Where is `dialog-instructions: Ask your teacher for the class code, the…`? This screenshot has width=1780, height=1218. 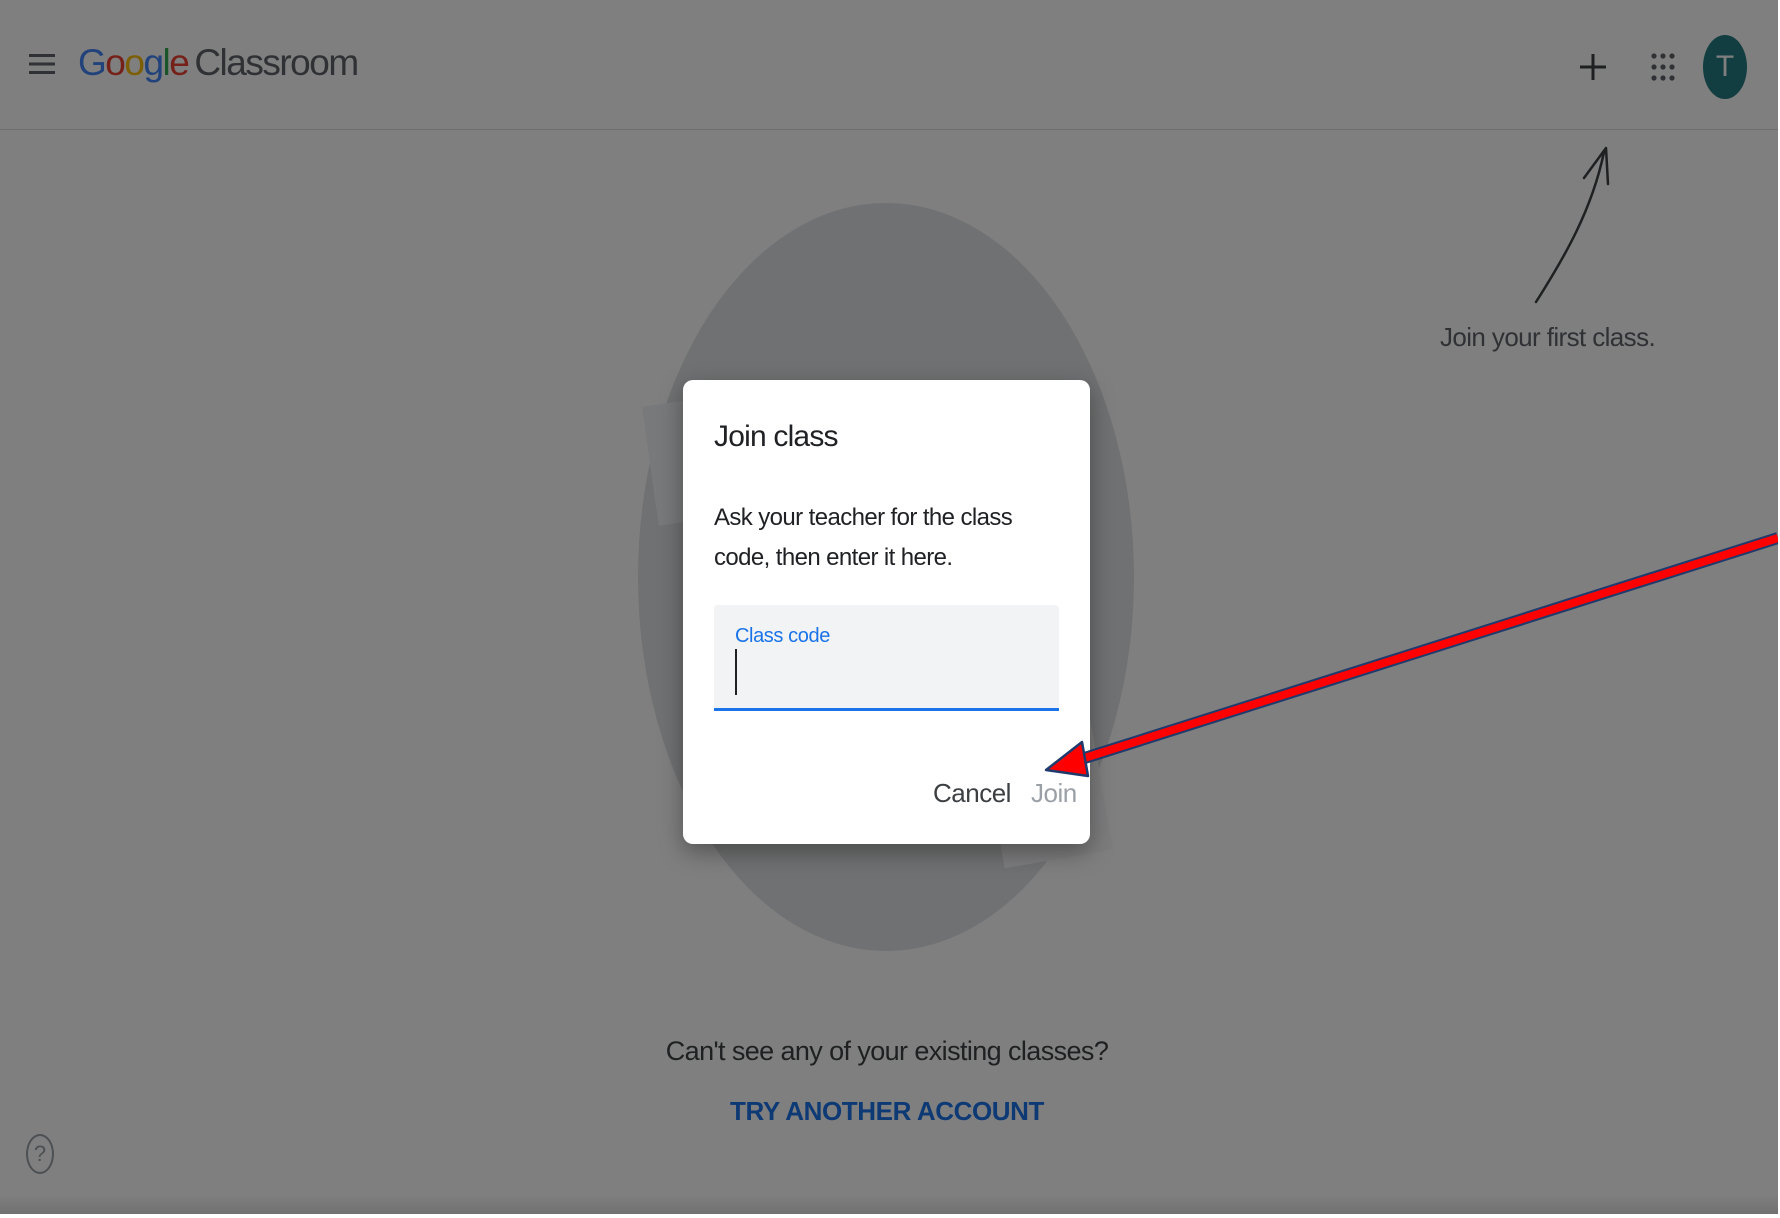
dialog-instructions: Ask your teacher for the class code, the… is located at coordinates (863, 537).